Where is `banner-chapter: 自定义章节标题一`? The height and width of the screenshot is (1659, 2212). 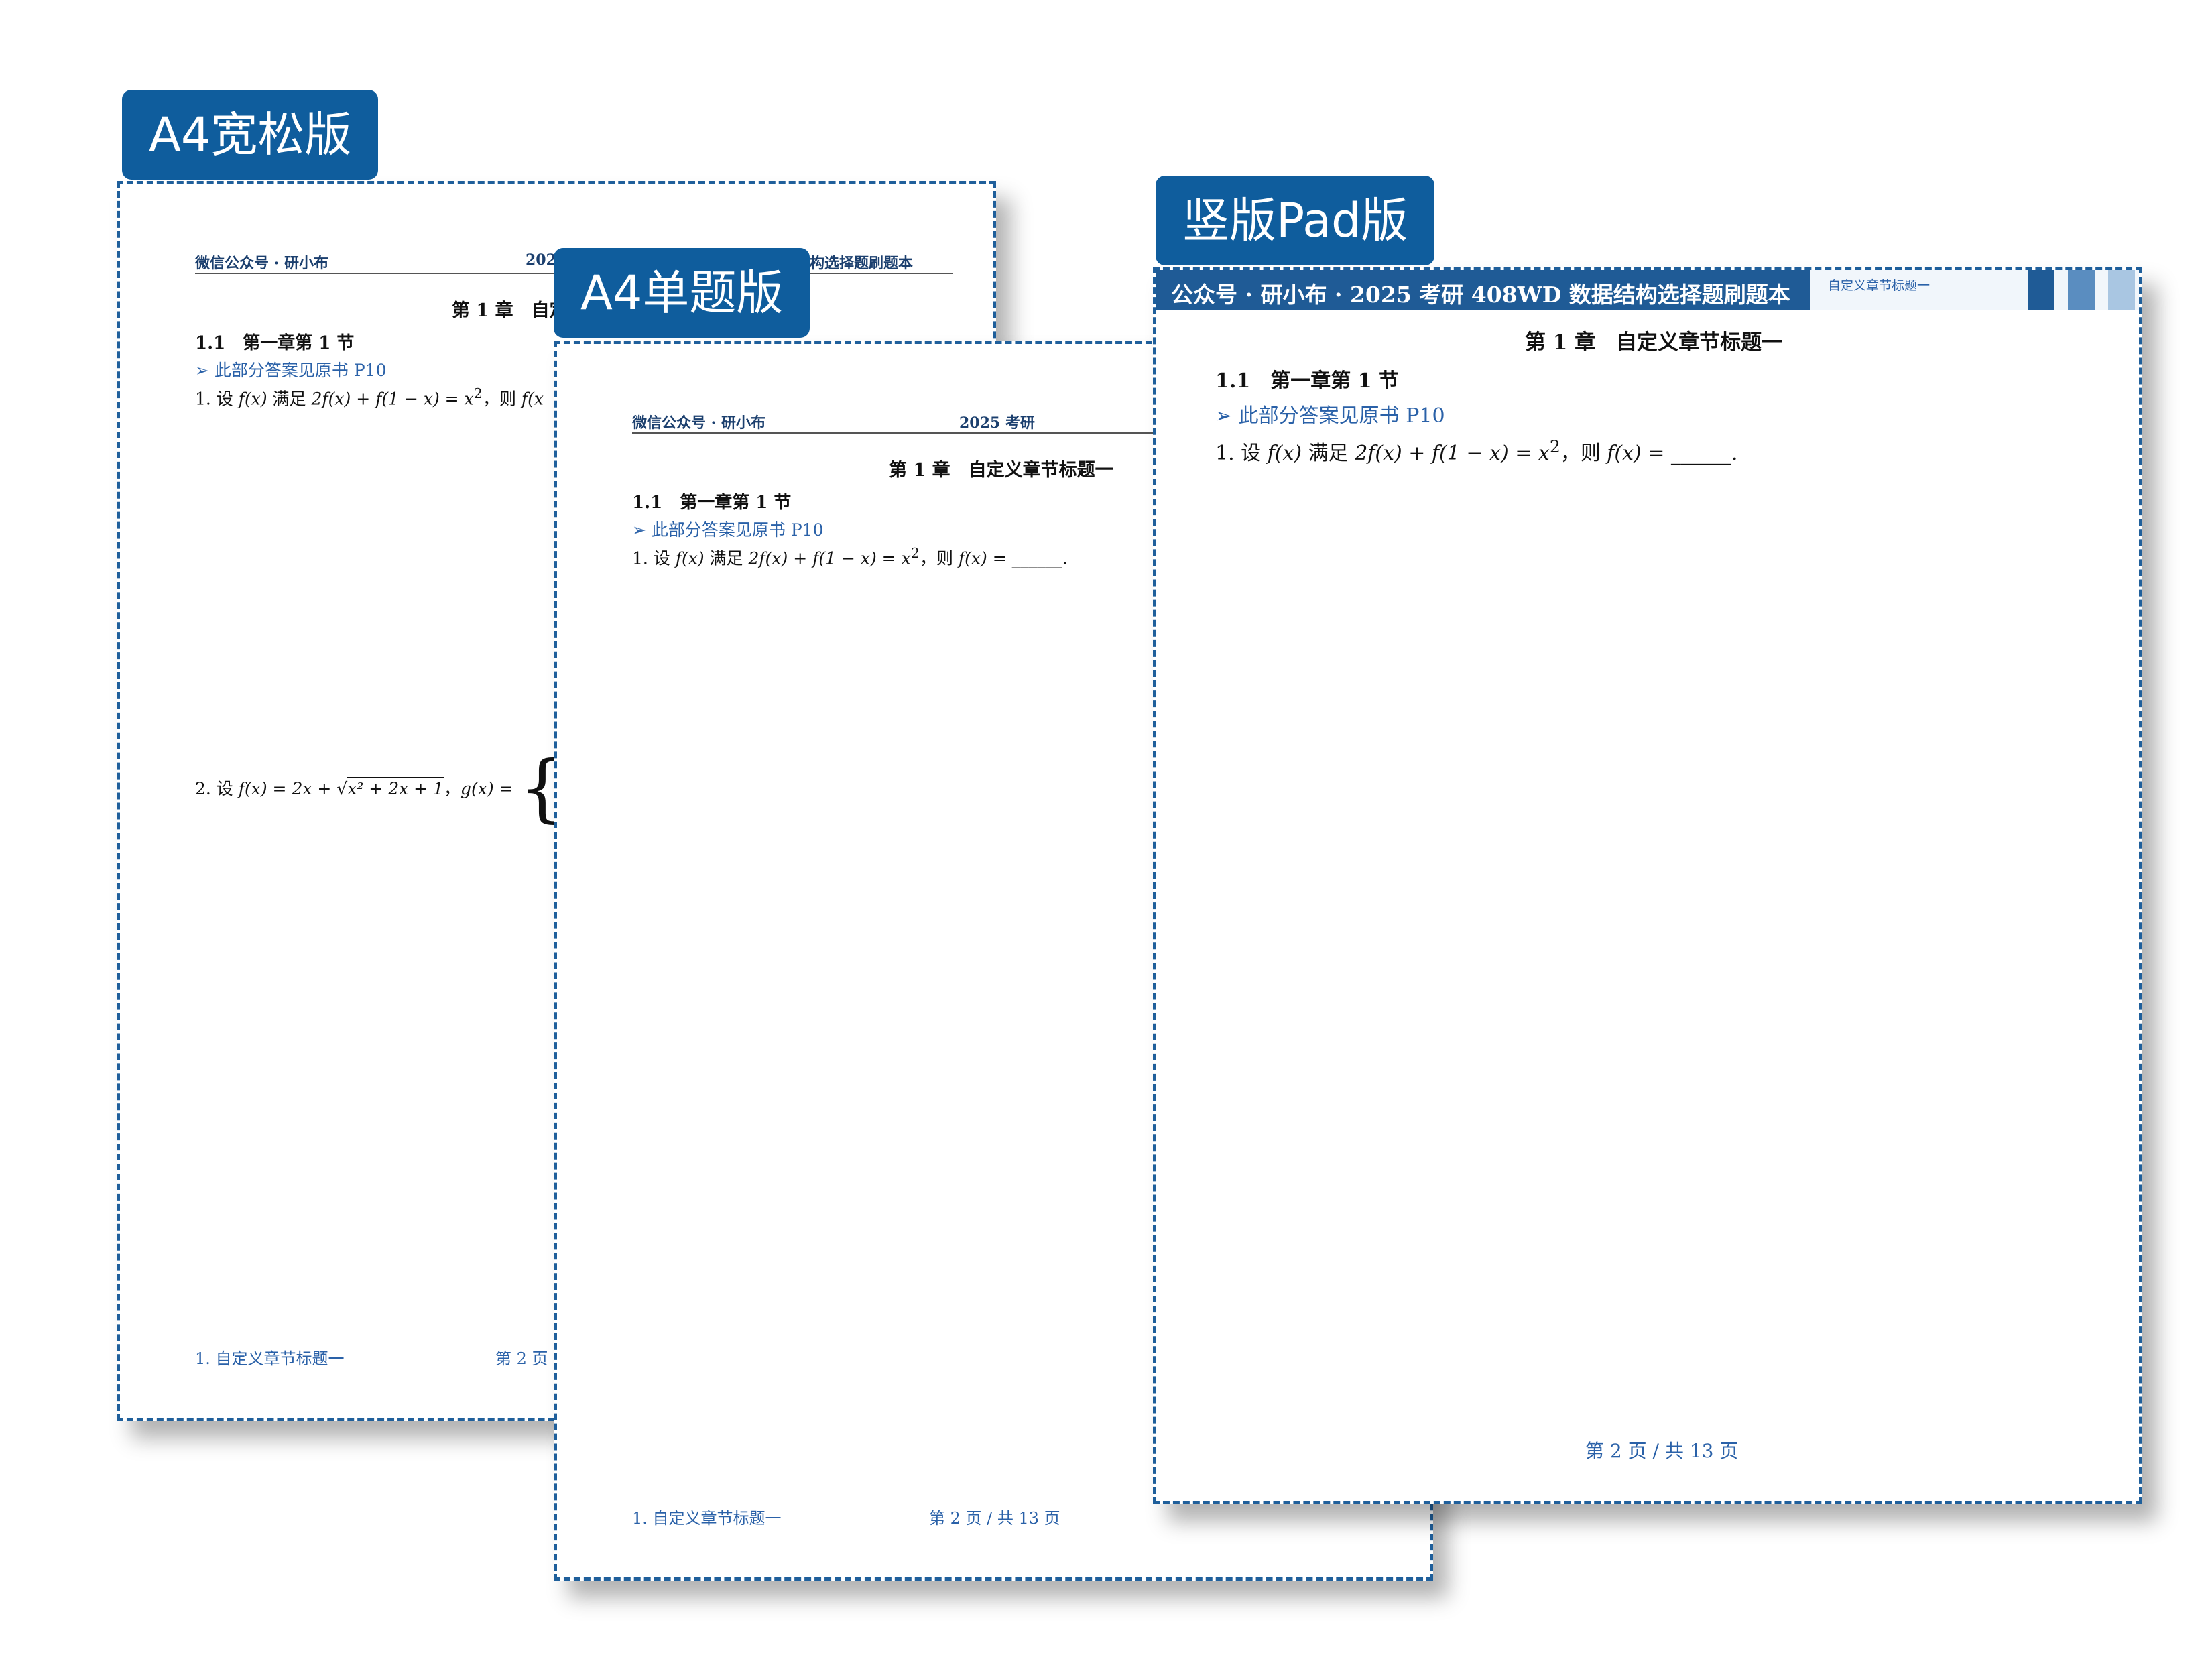 banner-chapter: 自定义章节标题一 is located at coordinates (1879, 285).